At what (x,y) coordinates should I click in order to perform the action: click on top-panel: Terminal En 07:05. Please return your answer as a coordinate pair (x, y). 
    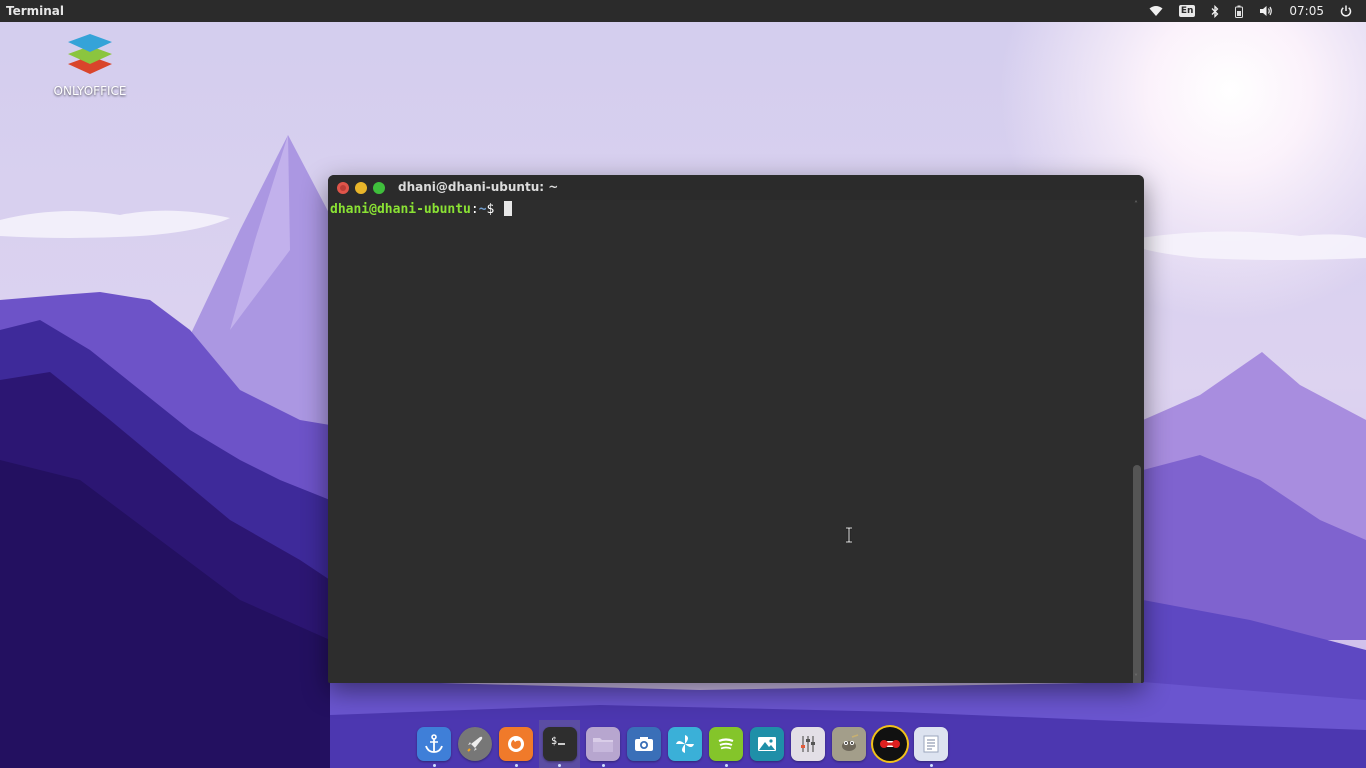
    Looking at the image, I should click on (683, 11).